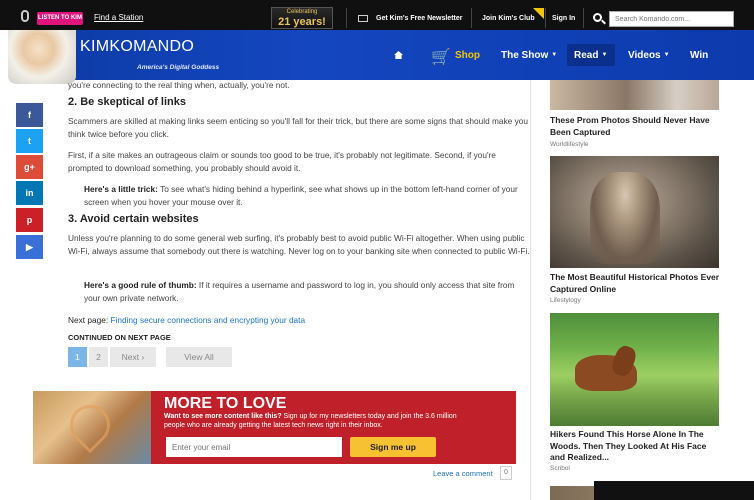 The image size is (754, 500). Describe the element at coordinates (98, 357) in the screenshot. I see `pager-page-2: 2` at that location.